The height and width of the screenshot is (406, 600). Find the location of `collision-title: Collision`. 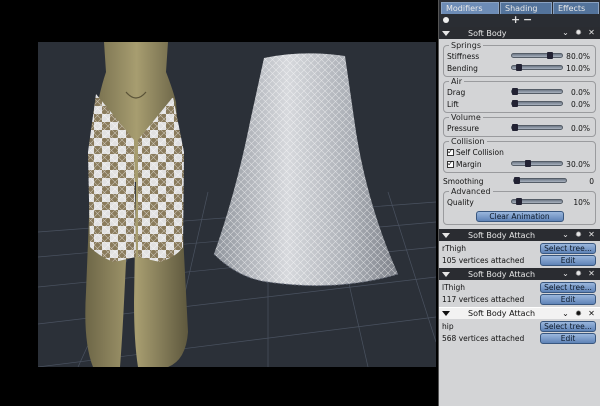

collision-title: Collision is located at coordinates (468, 141).